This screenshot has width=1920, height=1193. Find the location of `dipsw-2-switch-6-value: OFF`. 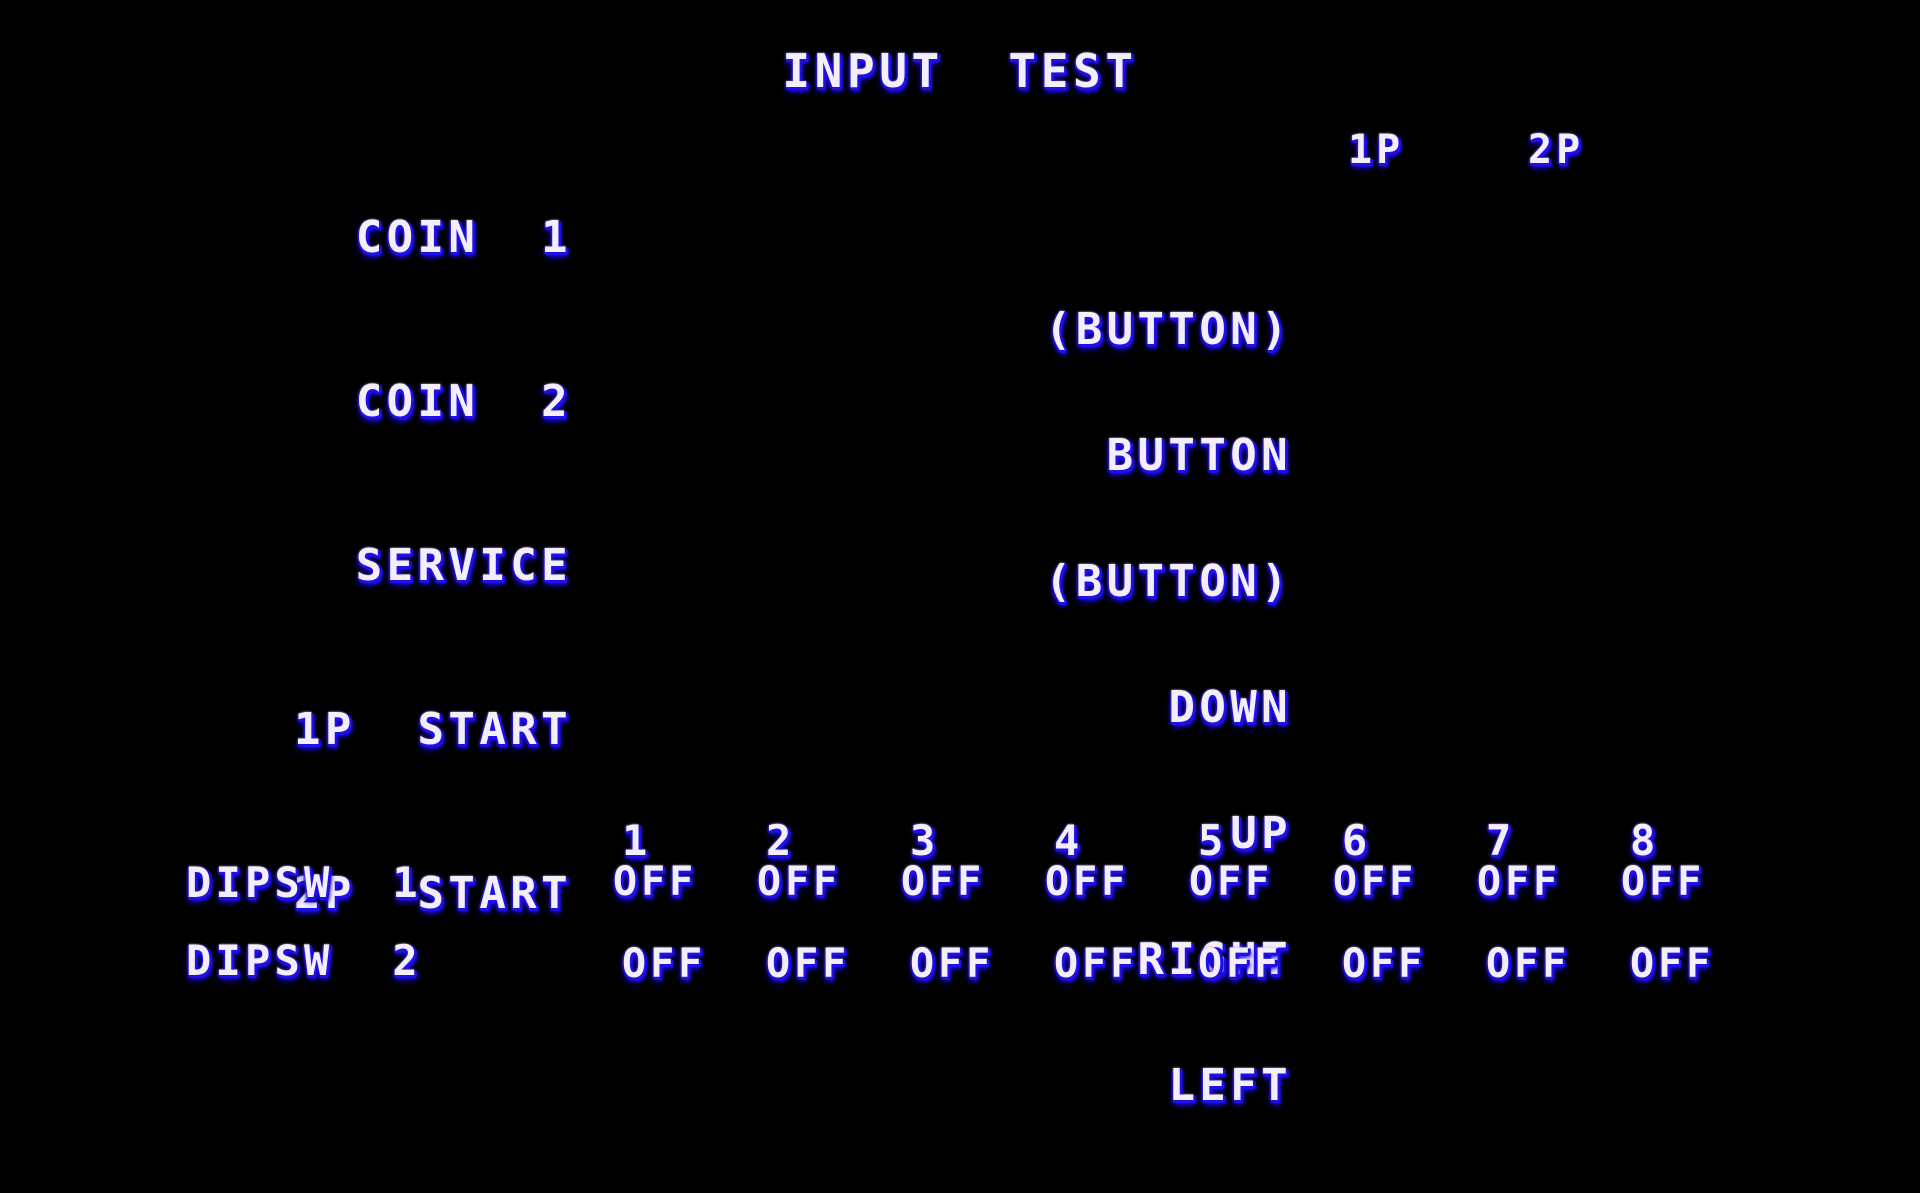

dipsw-2-switch-6-value: OFF is located at coordinates (1384, 964).